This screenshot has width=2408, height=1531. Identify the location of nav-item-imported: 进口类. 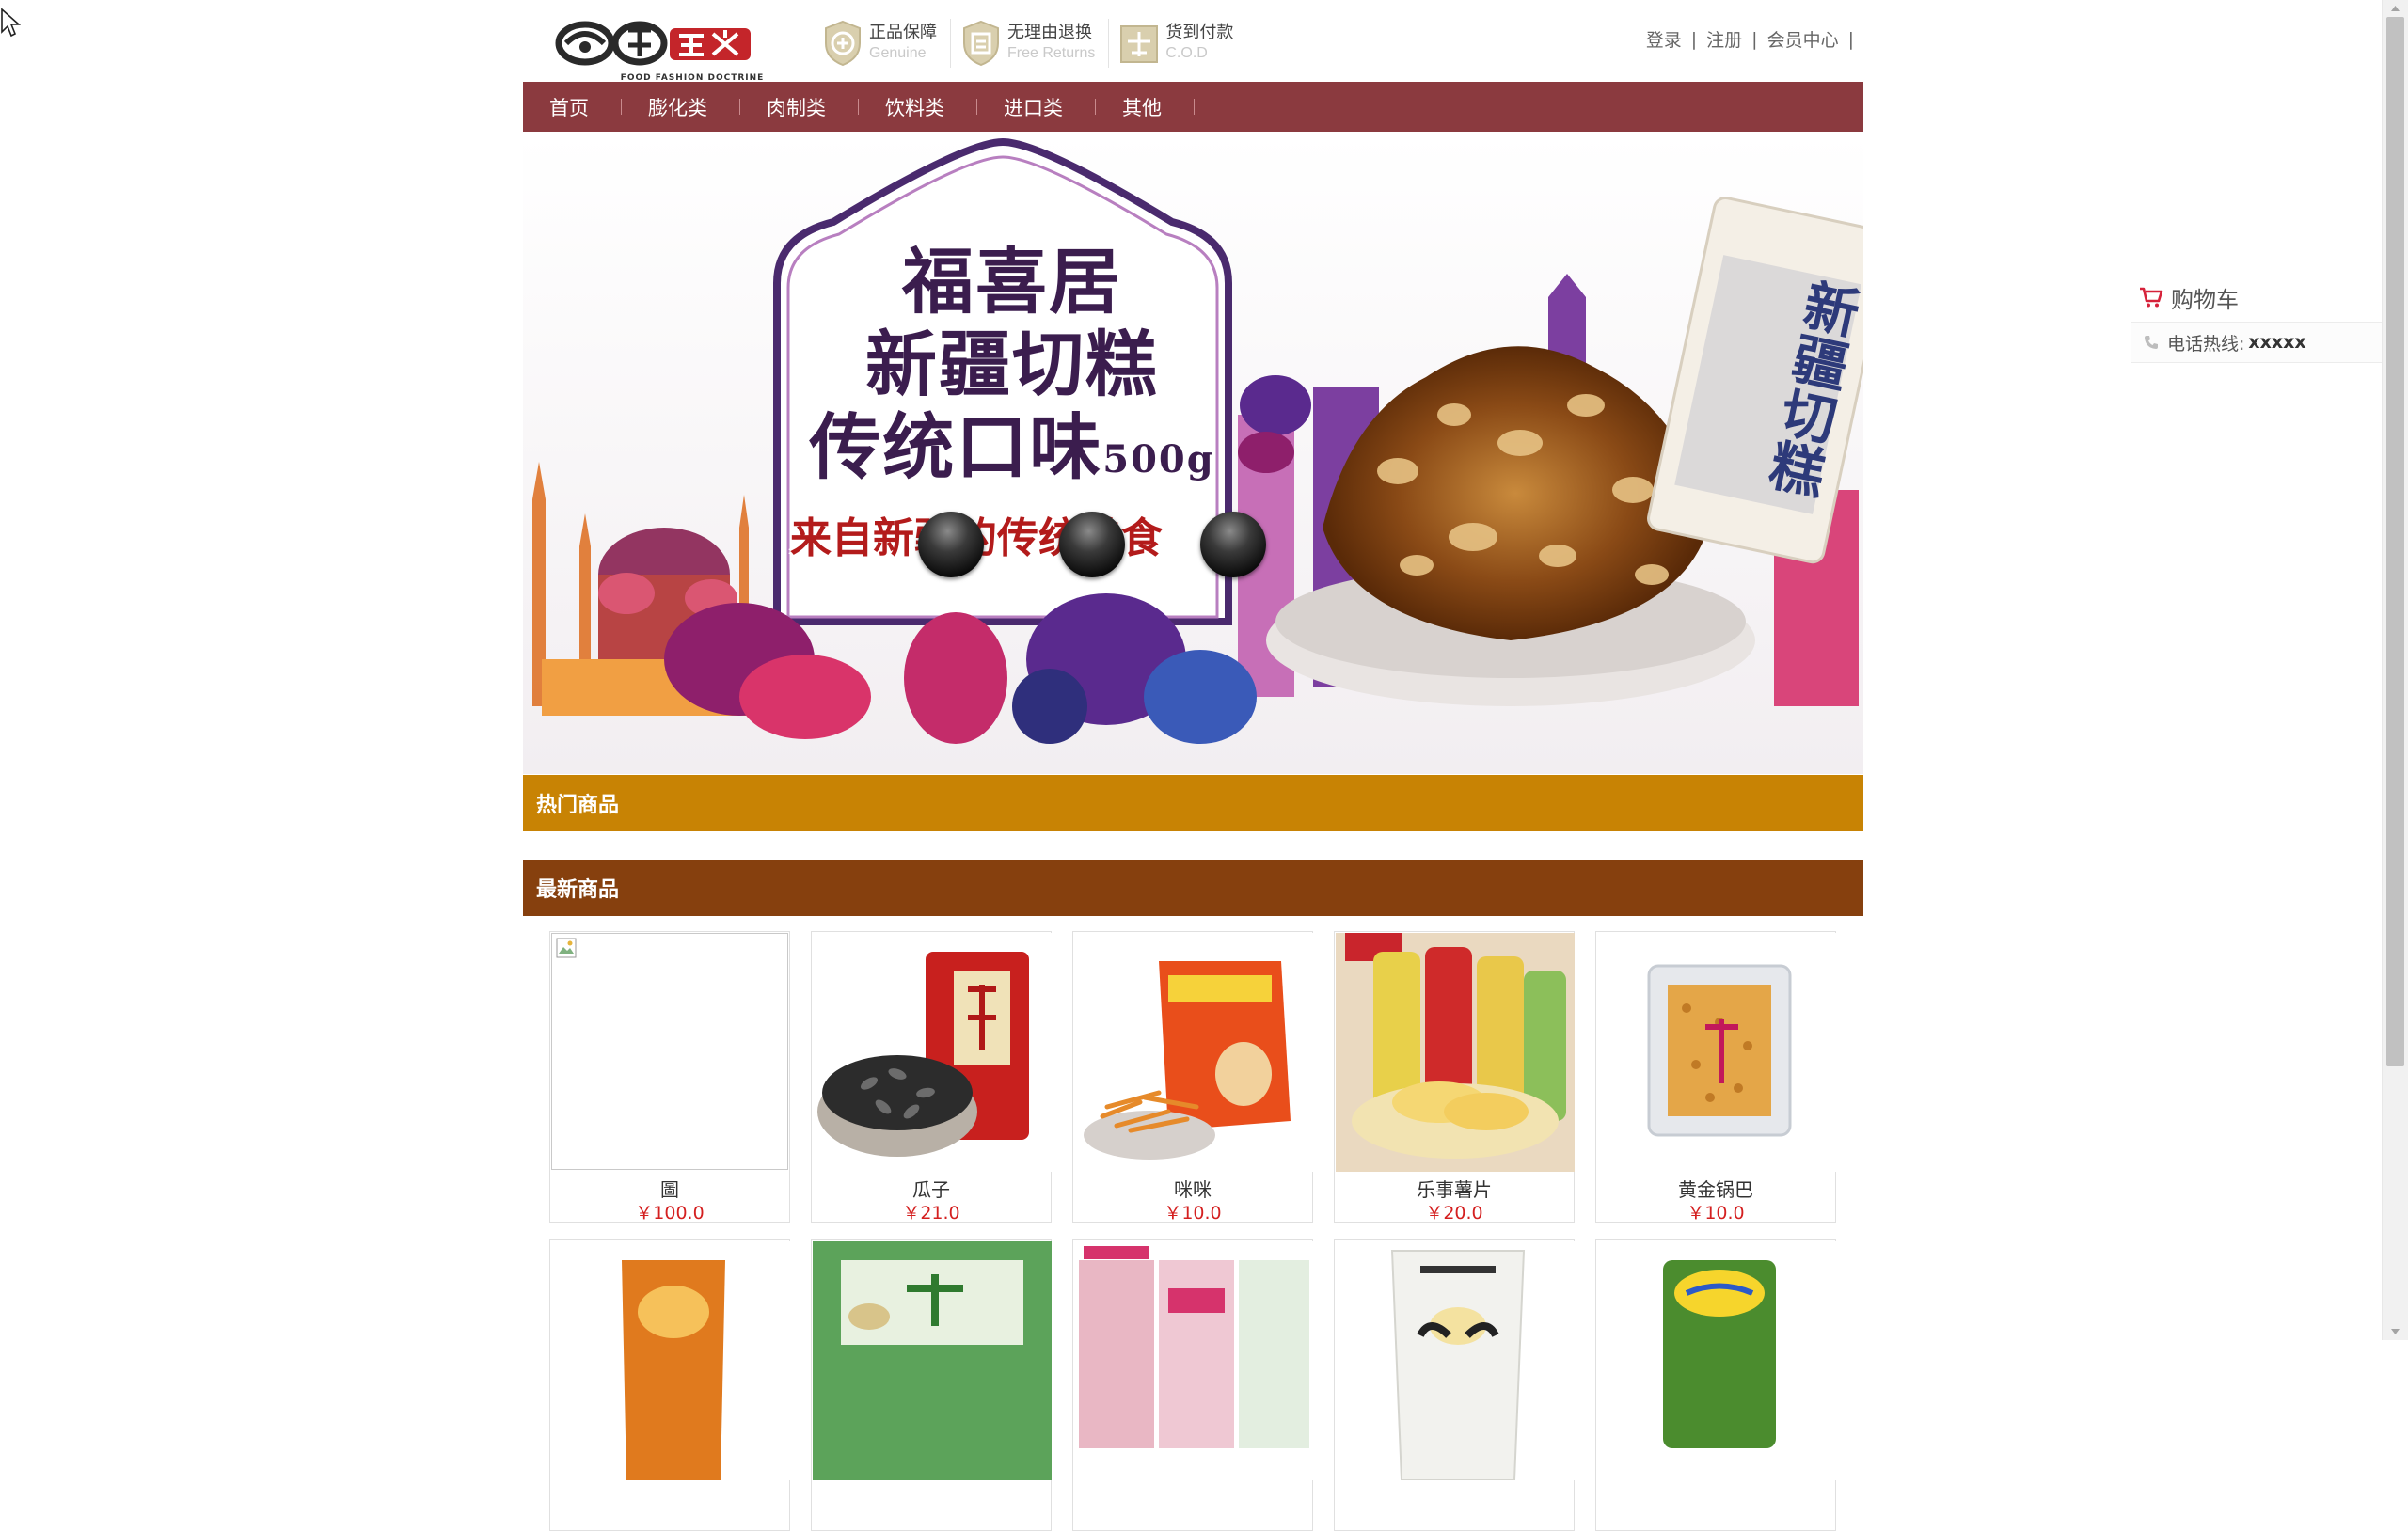
(1036, 107).